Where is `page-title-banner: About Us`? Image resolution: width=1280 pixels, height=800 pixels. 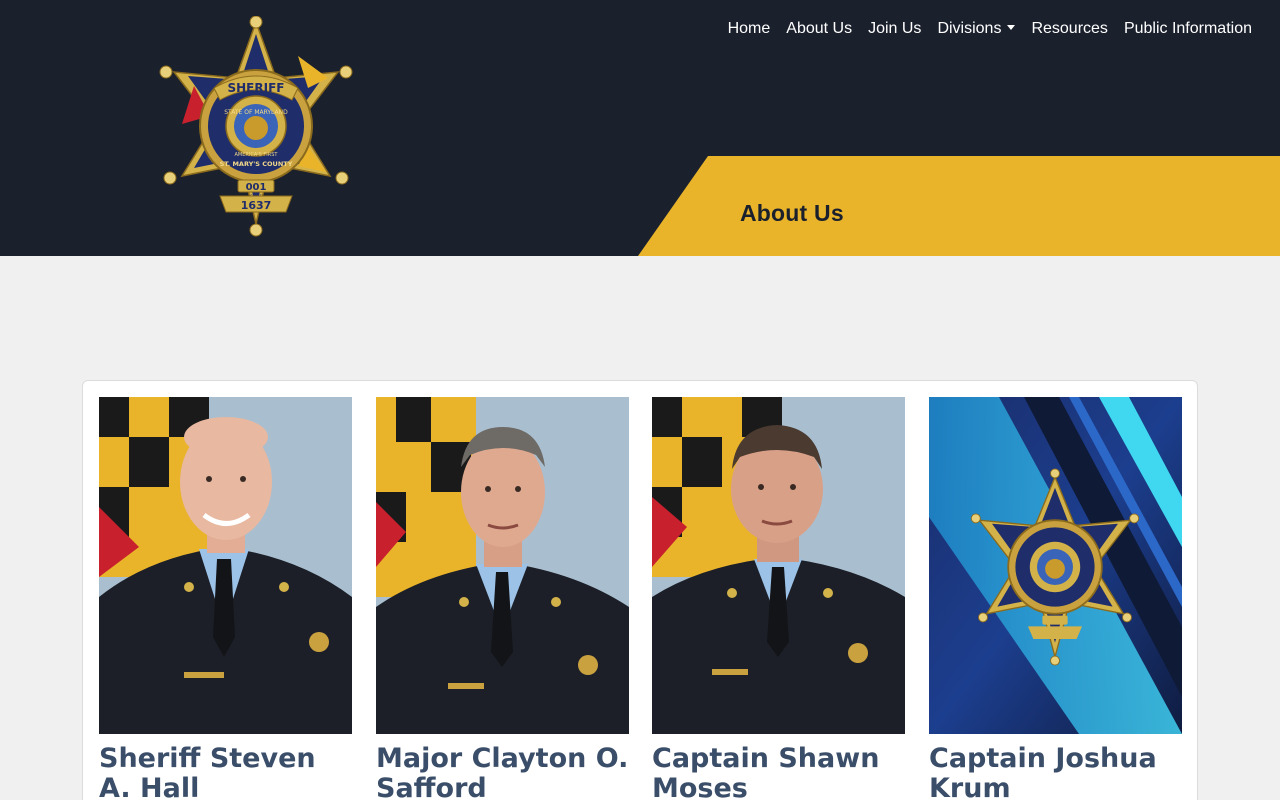
page-title-banner: About Us is located at coordinates (959, 206).